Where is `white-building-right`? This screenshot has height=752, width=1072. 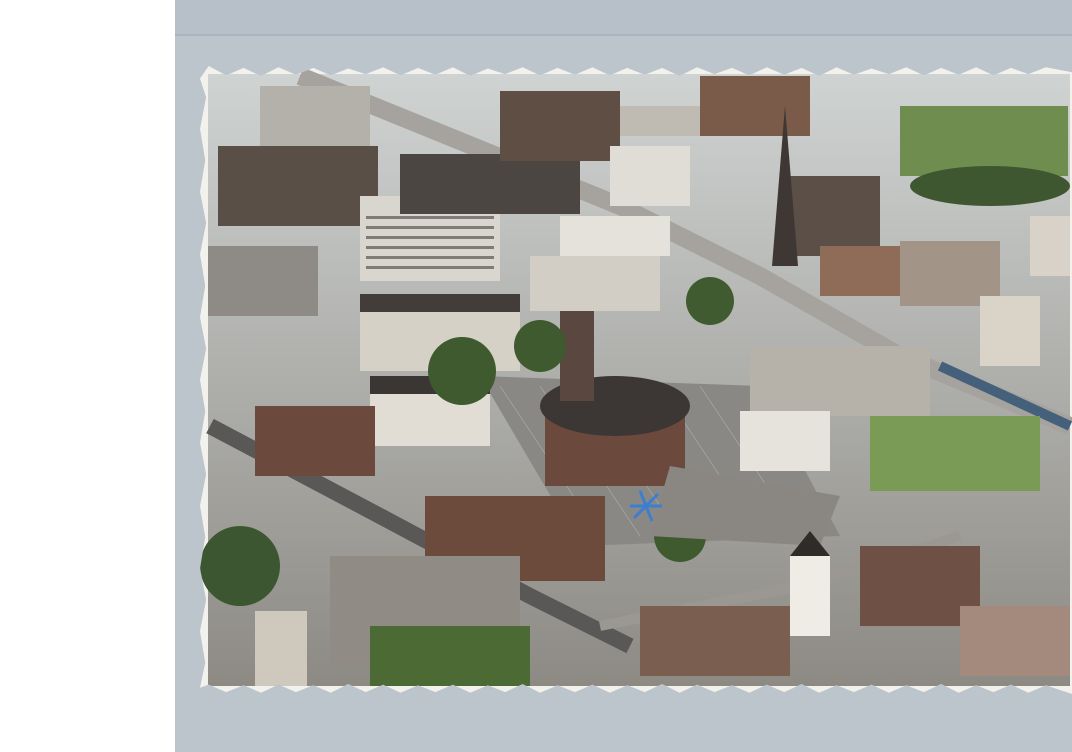 white-building-right is located at coordinates (785, 441).